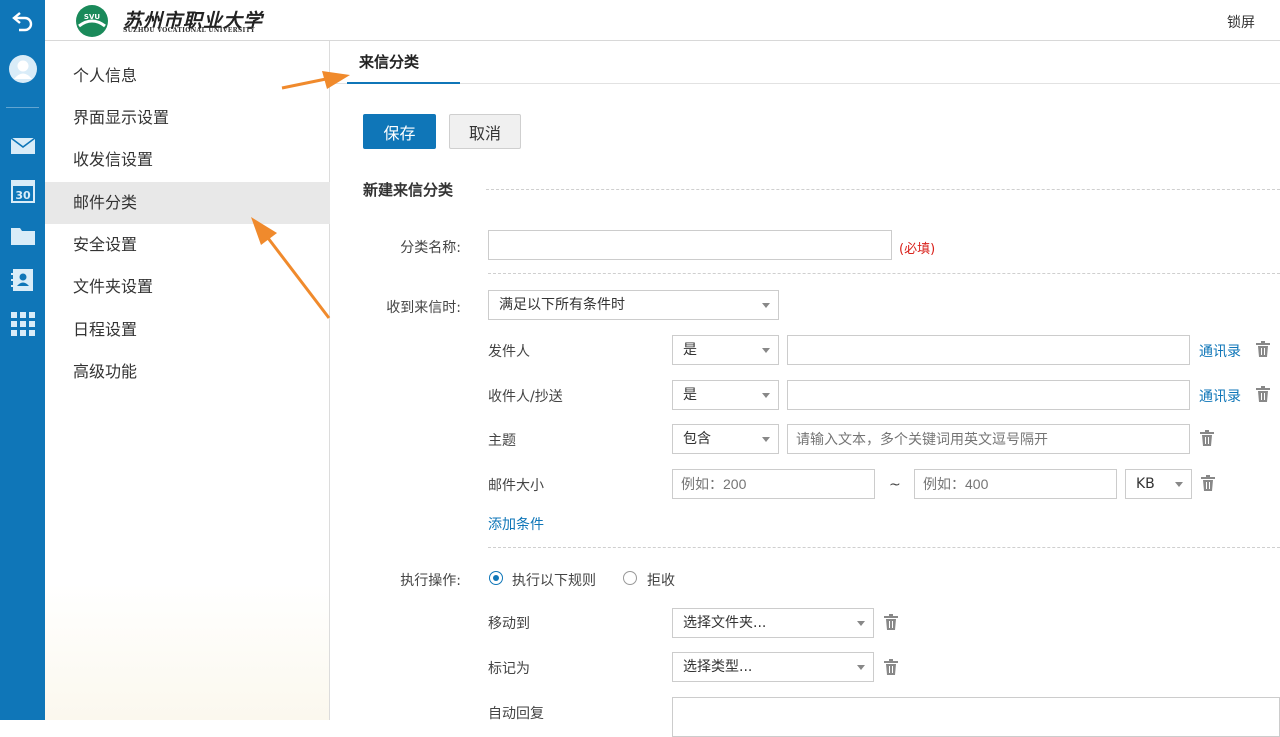 This screenshot has width=1280, height=737. Describe the element at coordinates (193, 21) in the screenshot. I see `university-logo: 苏州市职业大学 SUZHOU VOCATIONAL UNIVERSITY` at that location.